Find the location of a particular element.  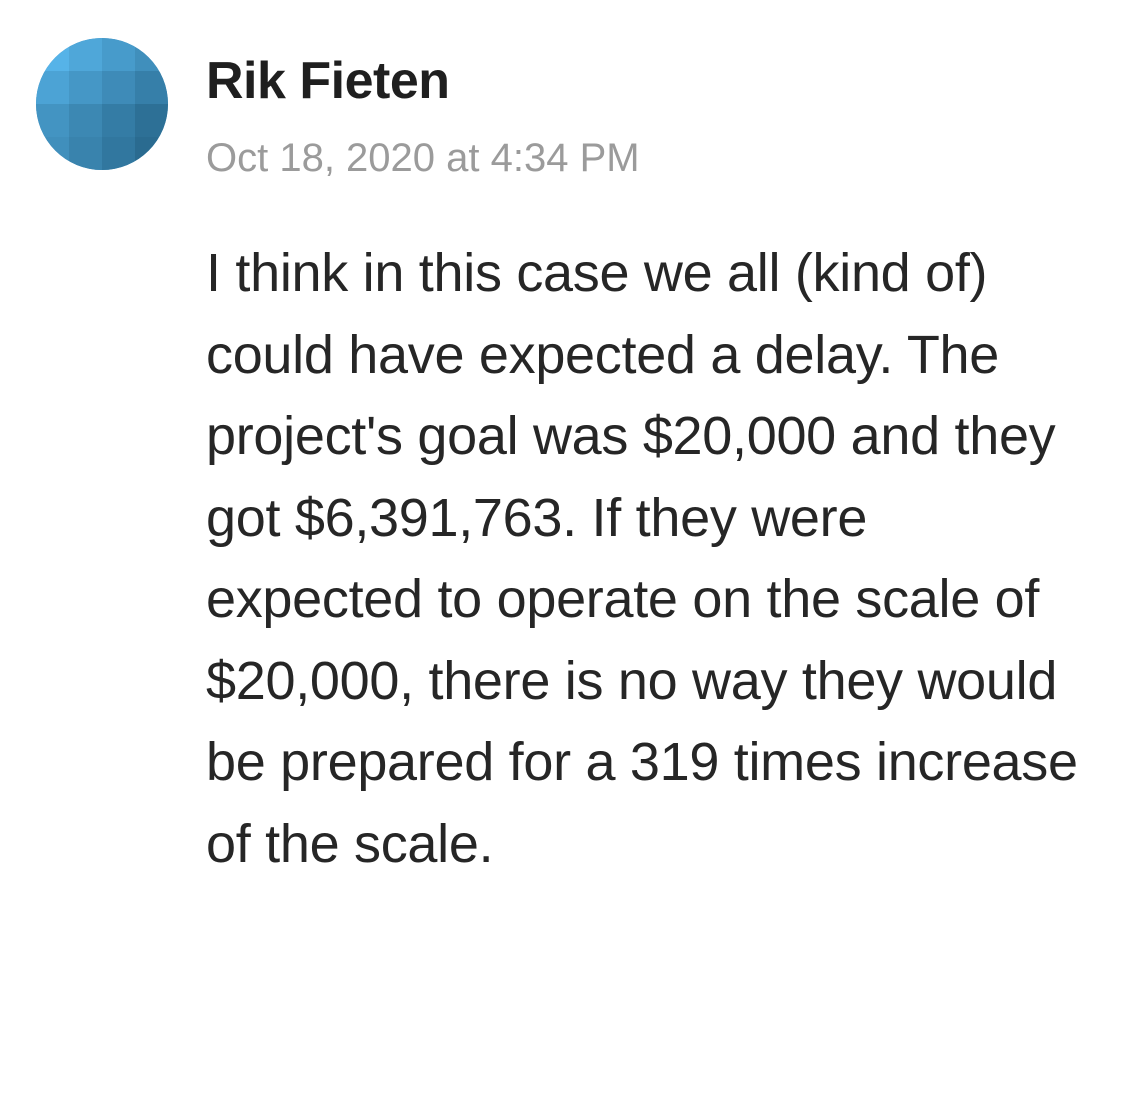

comment-timestamp: Oct 18, 2020 at 4:34 PM is located at coordinates (423, 158).